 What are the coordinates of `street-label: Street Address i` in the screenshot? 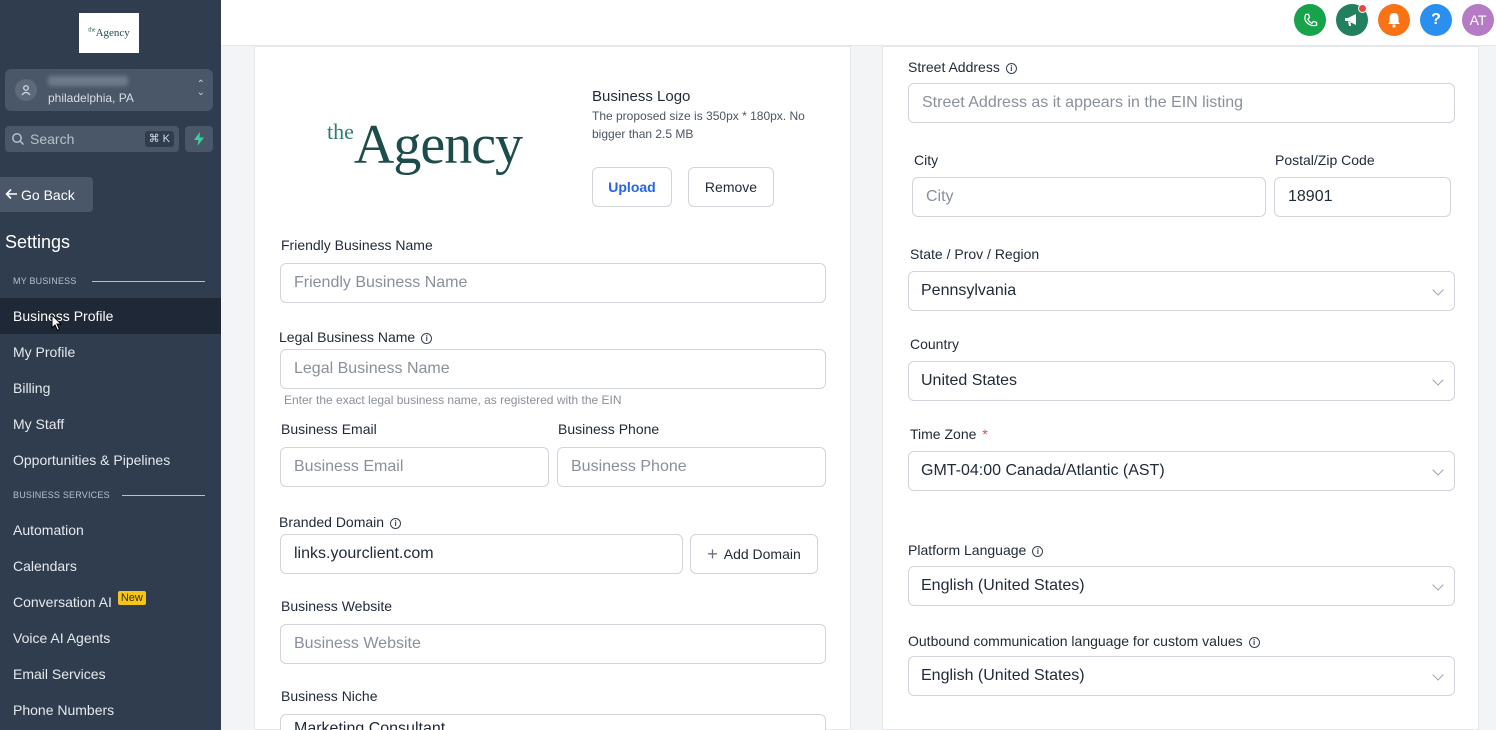 It's located at (962, 67).